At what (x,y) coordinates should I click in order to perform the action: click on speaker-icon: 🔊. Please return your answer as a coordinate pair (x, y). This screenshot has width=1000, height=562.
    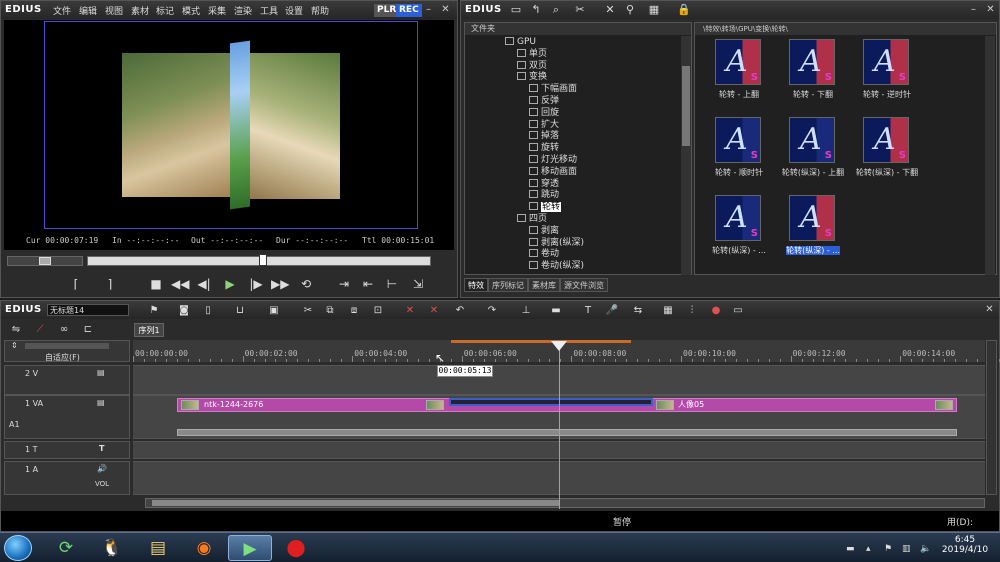
    Looking at the image, I should click on (102, 468).